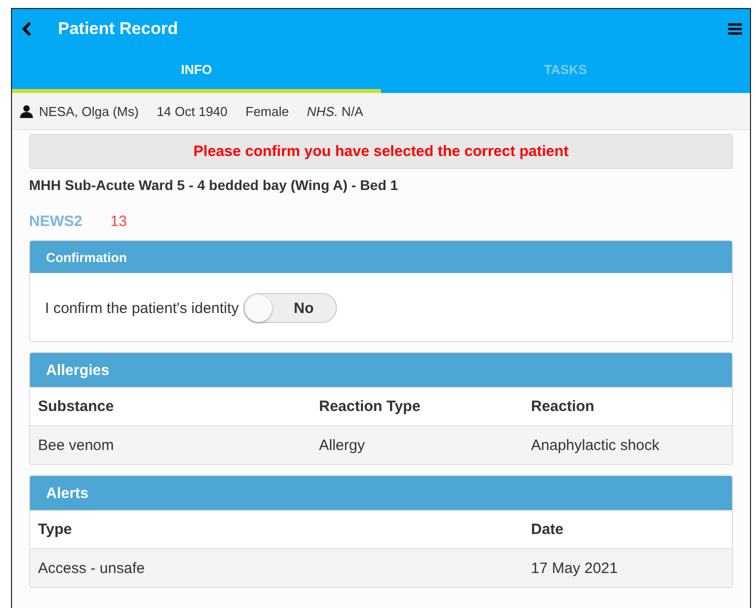 This screenshot has width=756, height=608. What do you see at coordinates (335, 111) in the screenshot?
I see `nhs-number: NHS. N/A` at bounding box center [335, 111].